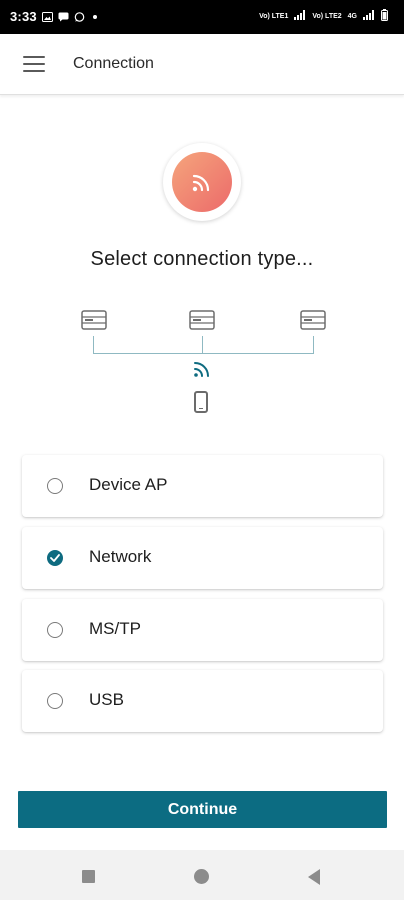 The image size is (404, 900). What do you see at coordinates (120, 556) in the screenshot?
I see `option-label: Network` at bounding box center [120, 556].